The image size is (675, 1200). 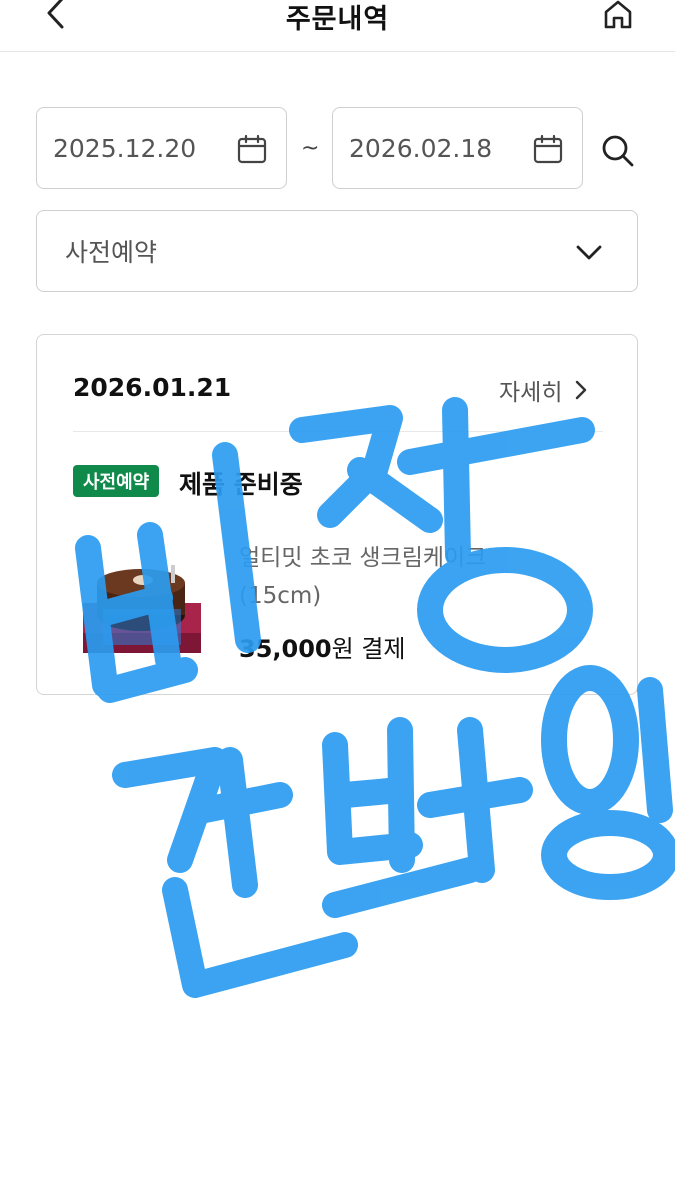 I want to click on page-title: 주문내역, so click(x=337, y=19).